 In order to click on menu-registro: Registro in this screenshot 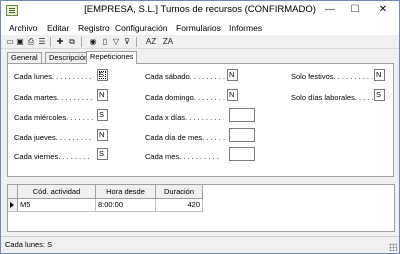, I will do `click(94, 28)`.